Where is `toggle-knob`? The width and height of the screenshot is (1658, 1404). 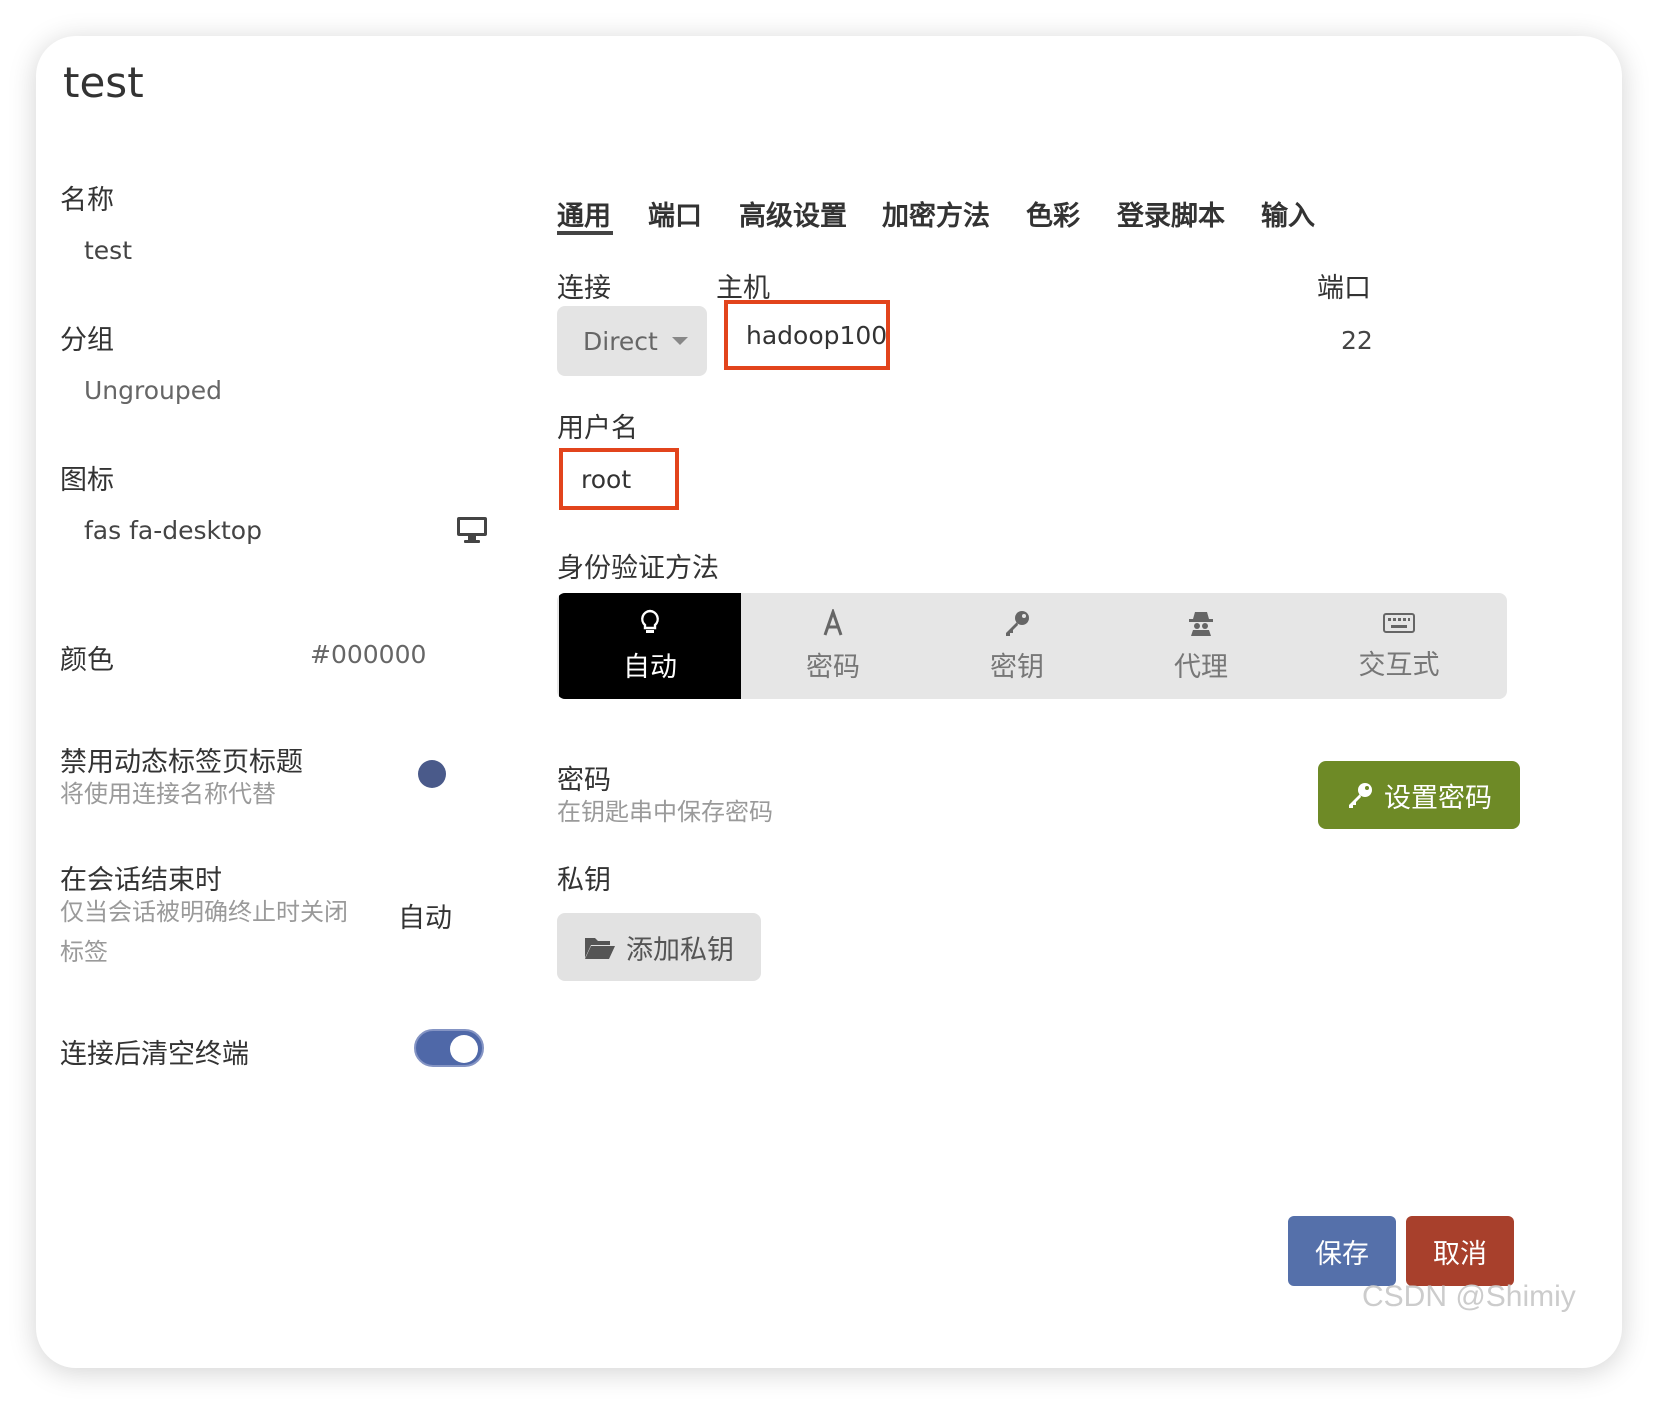
toggle-knob is located at coordinates (464, 1049).